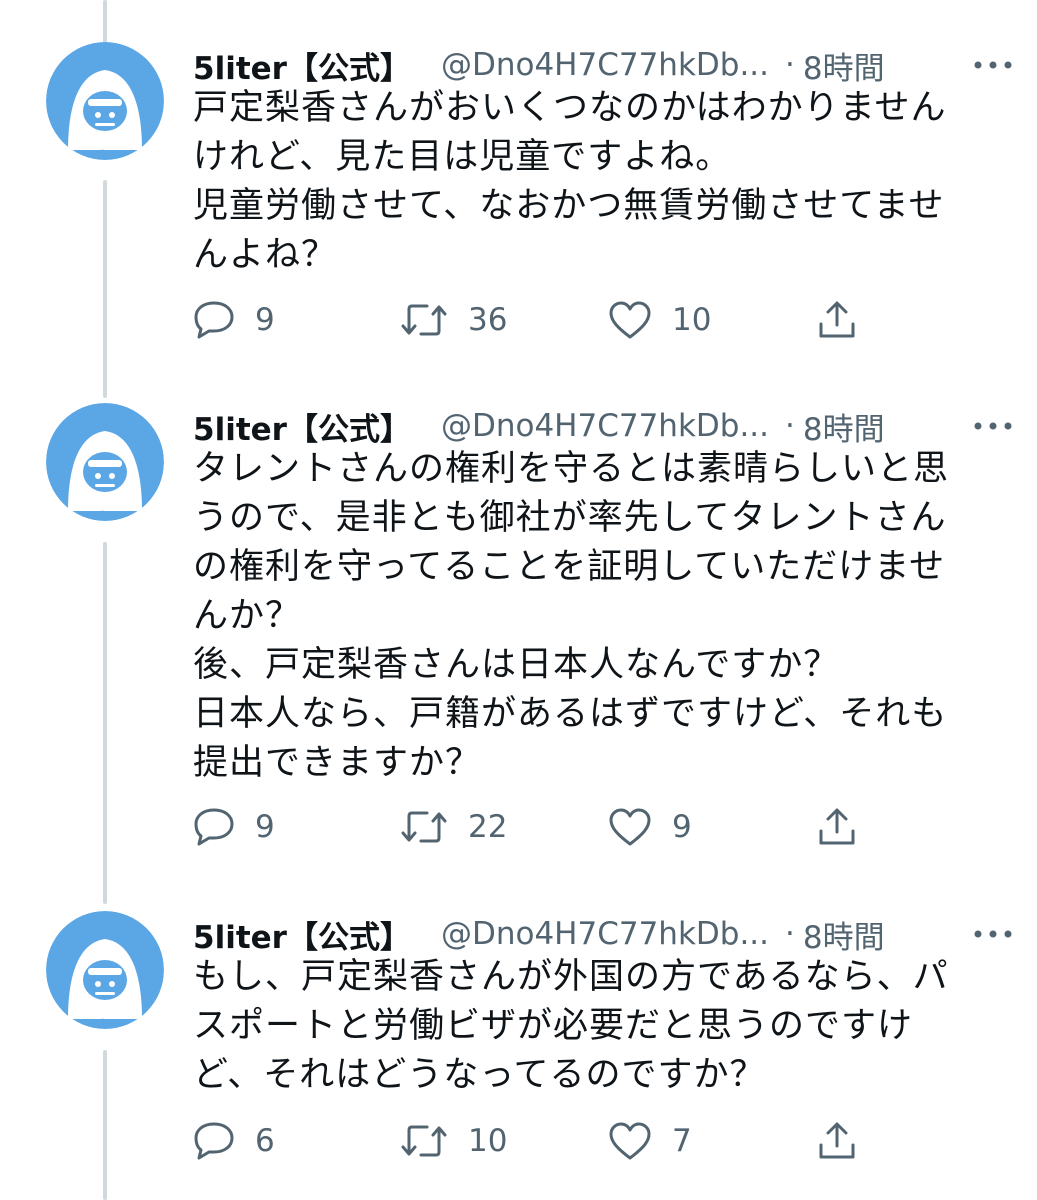 The image size is (1037, 1200). I want to click on like-button: 9, so click(650, 827).